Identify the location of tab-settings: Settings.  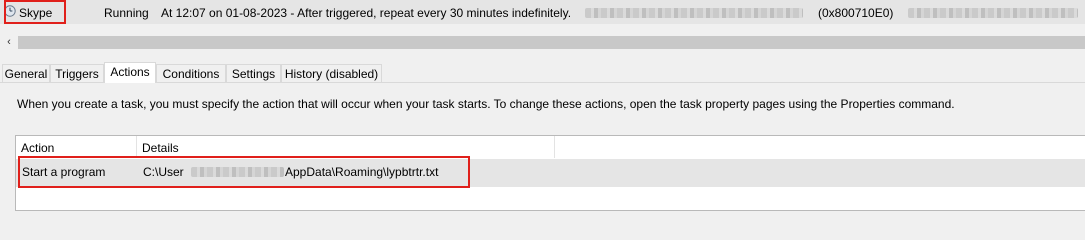
(253, 73).